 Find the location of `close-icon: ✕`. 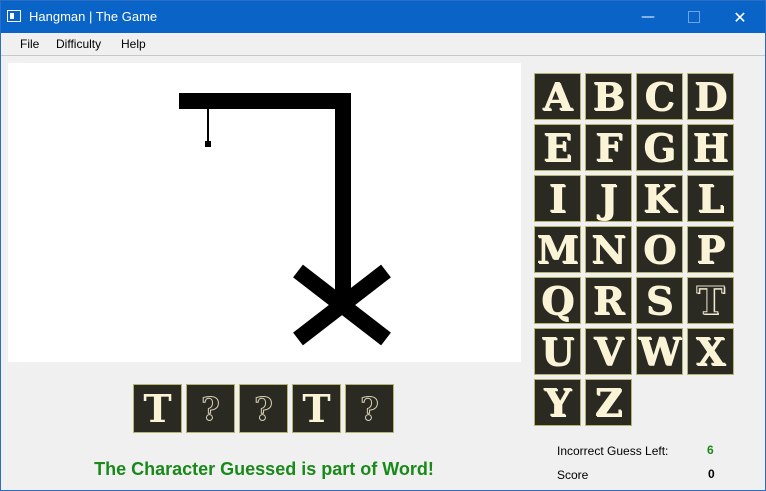

close-icon: ✕ is located at coordinates (740, 17).